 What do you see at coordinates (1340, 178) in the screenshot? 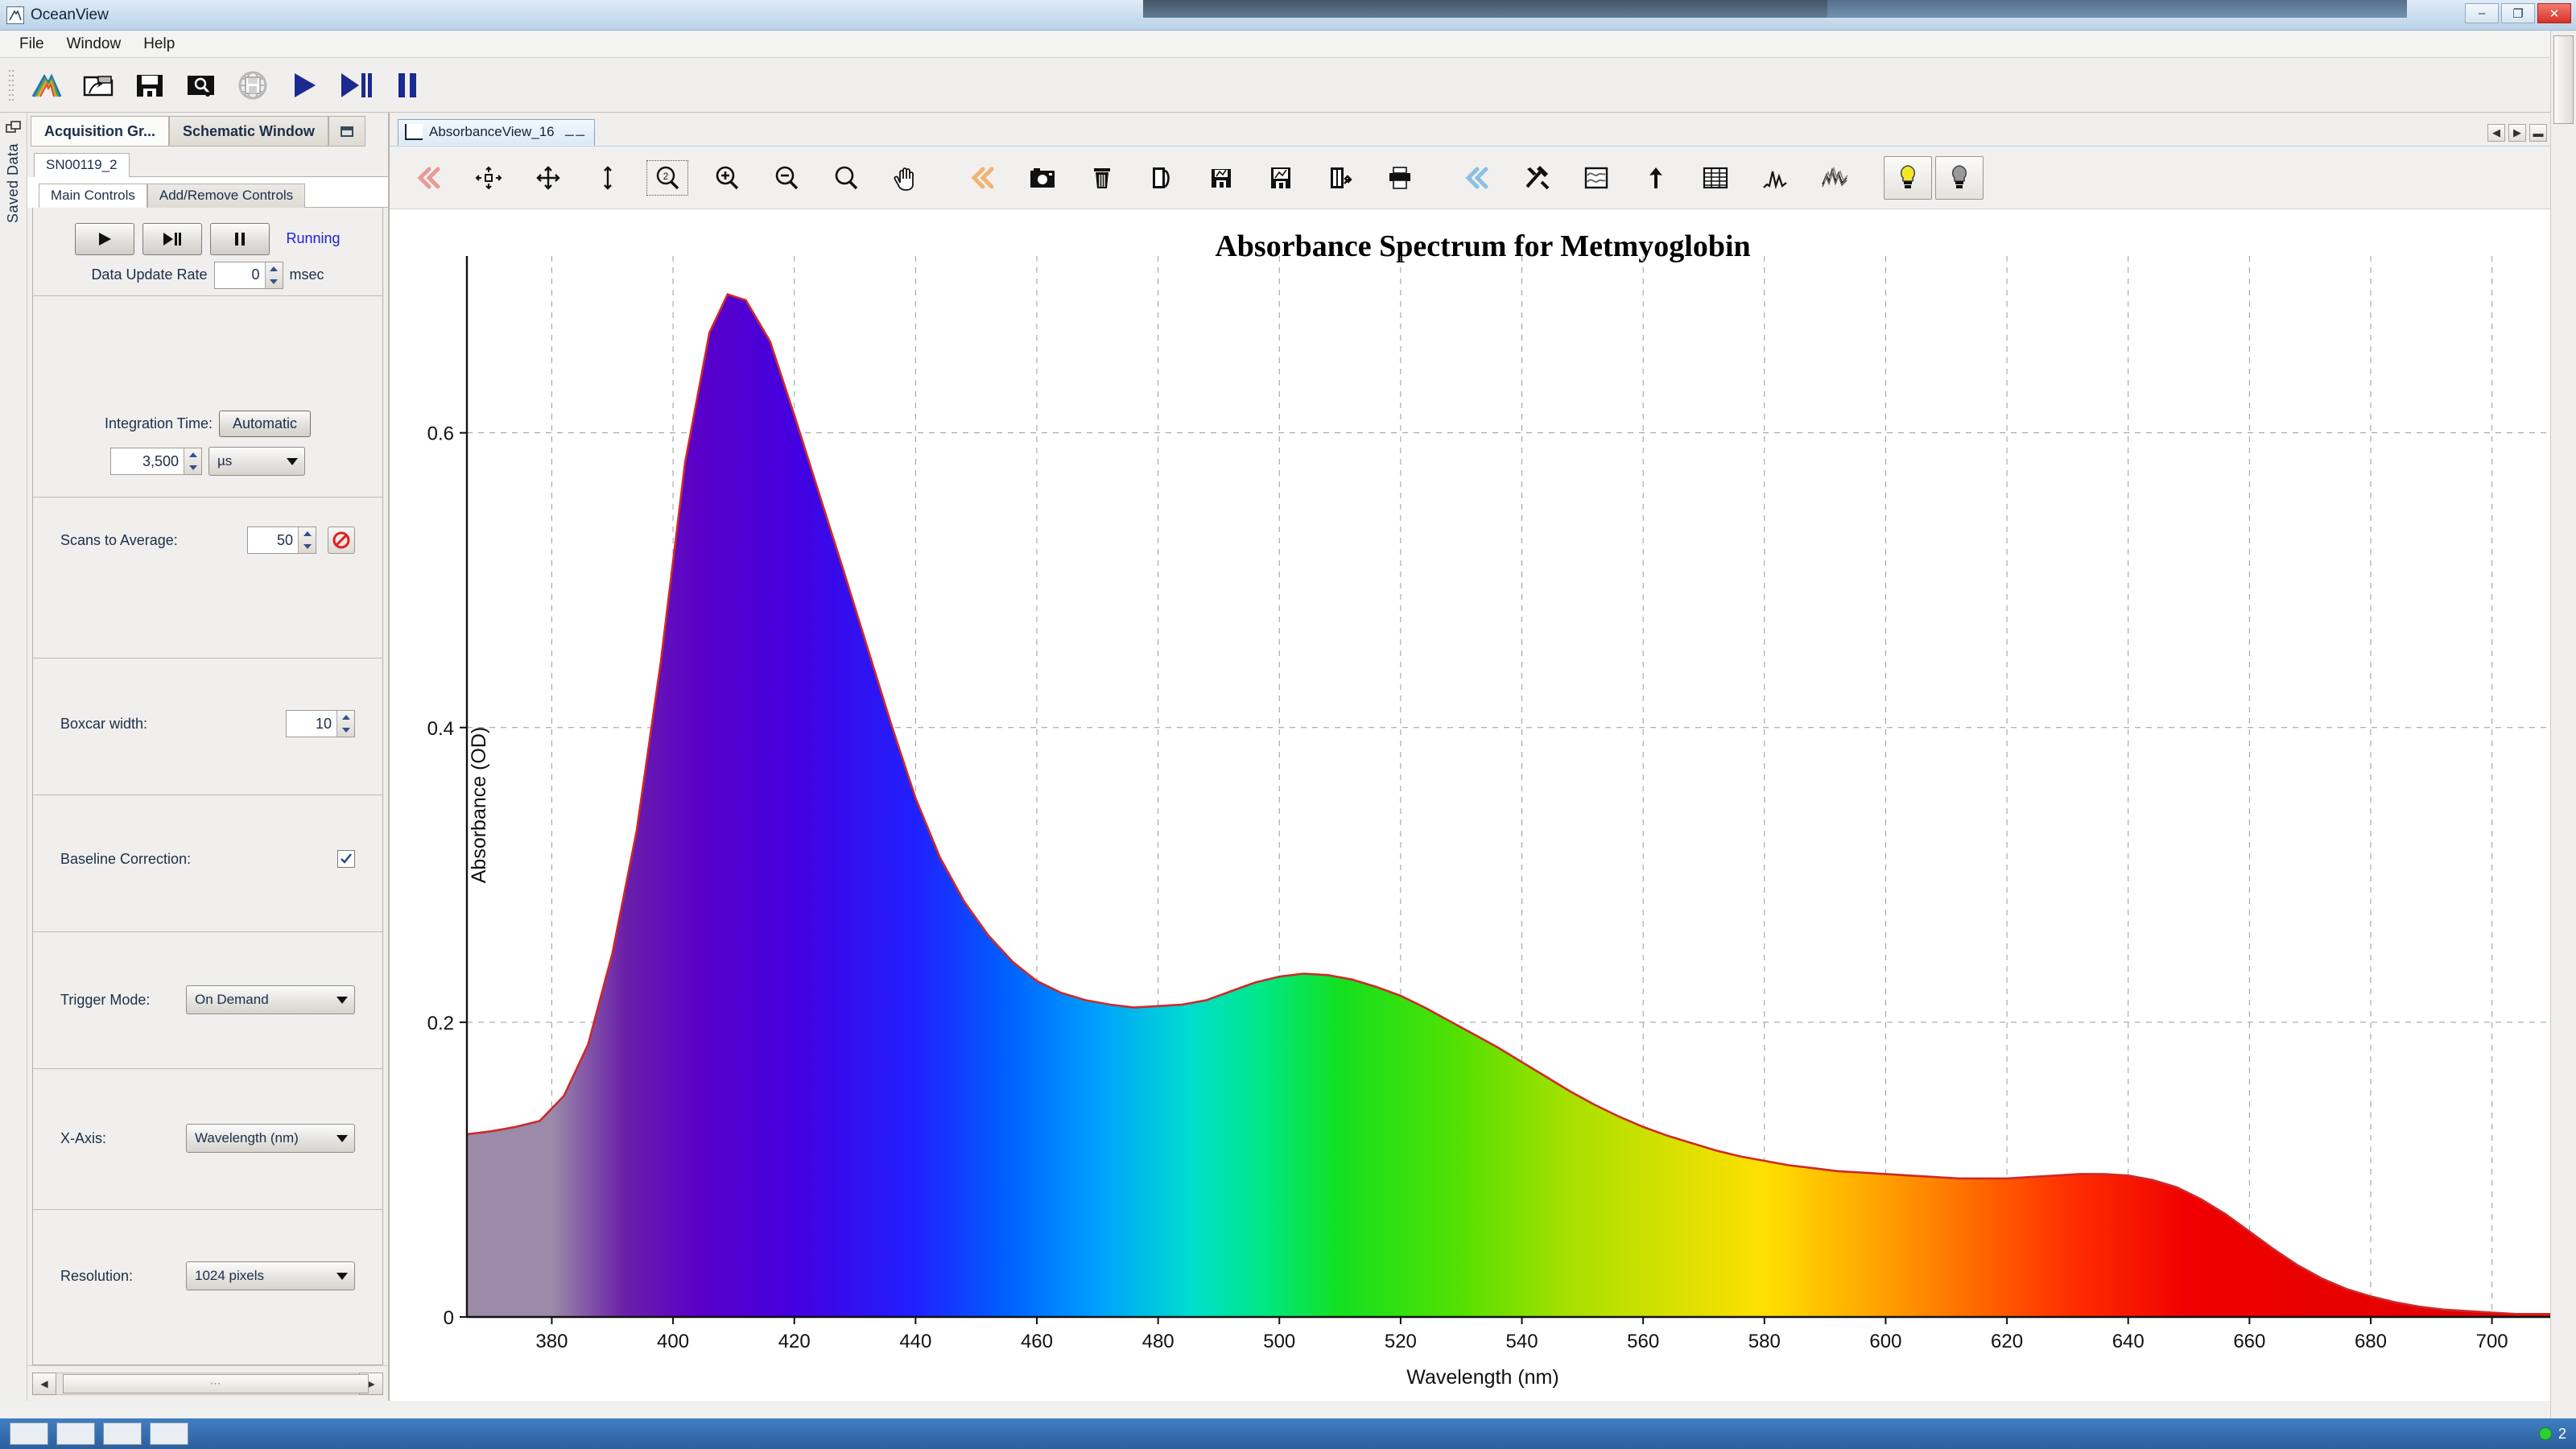
I see `configure-file-icon` at bounding box center [1340, 178].